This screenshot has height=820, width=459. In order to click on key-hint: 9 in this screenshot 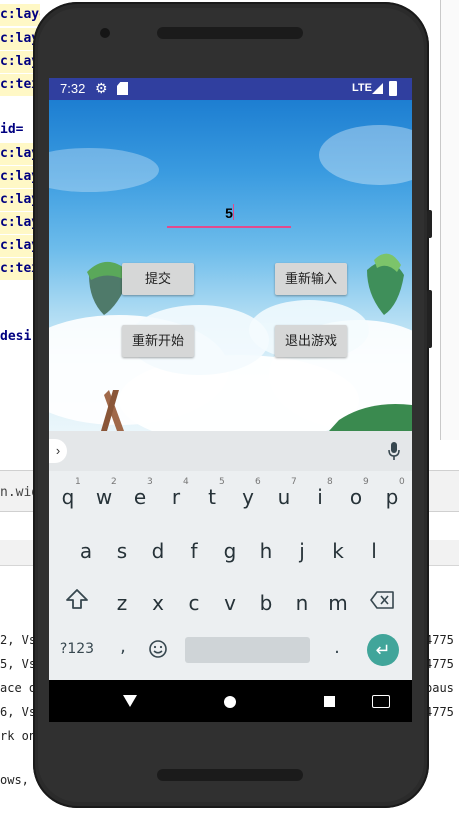, I will do `click(366, 482)`.